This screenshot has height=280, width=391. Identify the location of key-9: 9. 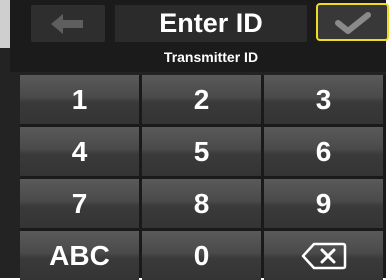
(323, 203).